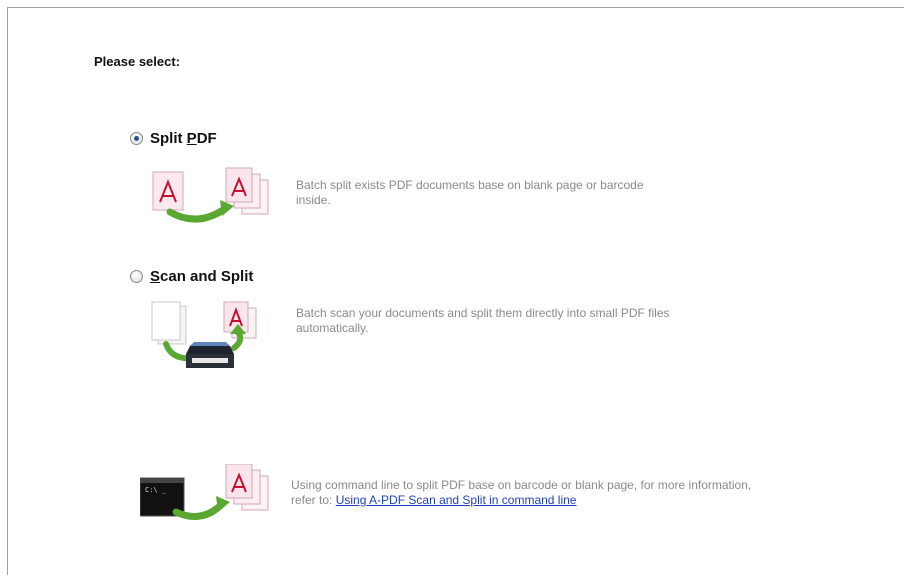  I want to click on split-pdf-label: Split PDF, so click(183, 138).